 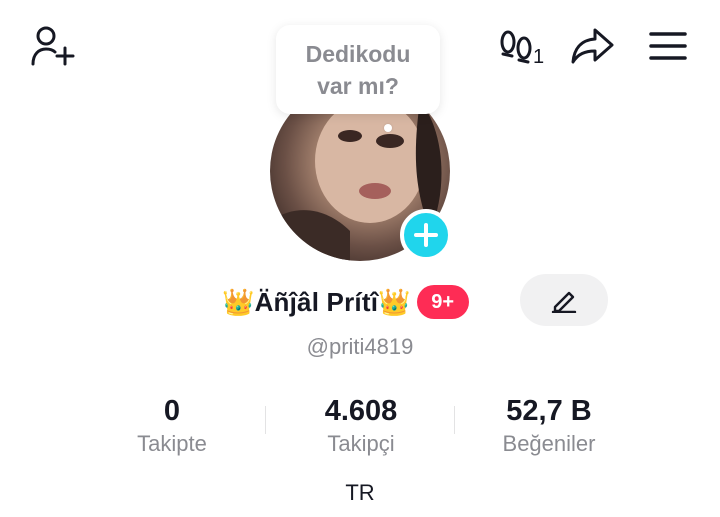 What do you see at coordinates (358, 69) in the screenshot?
I see `status-bubble: Dedikodu var mı?` at bounding box center [358, 69].